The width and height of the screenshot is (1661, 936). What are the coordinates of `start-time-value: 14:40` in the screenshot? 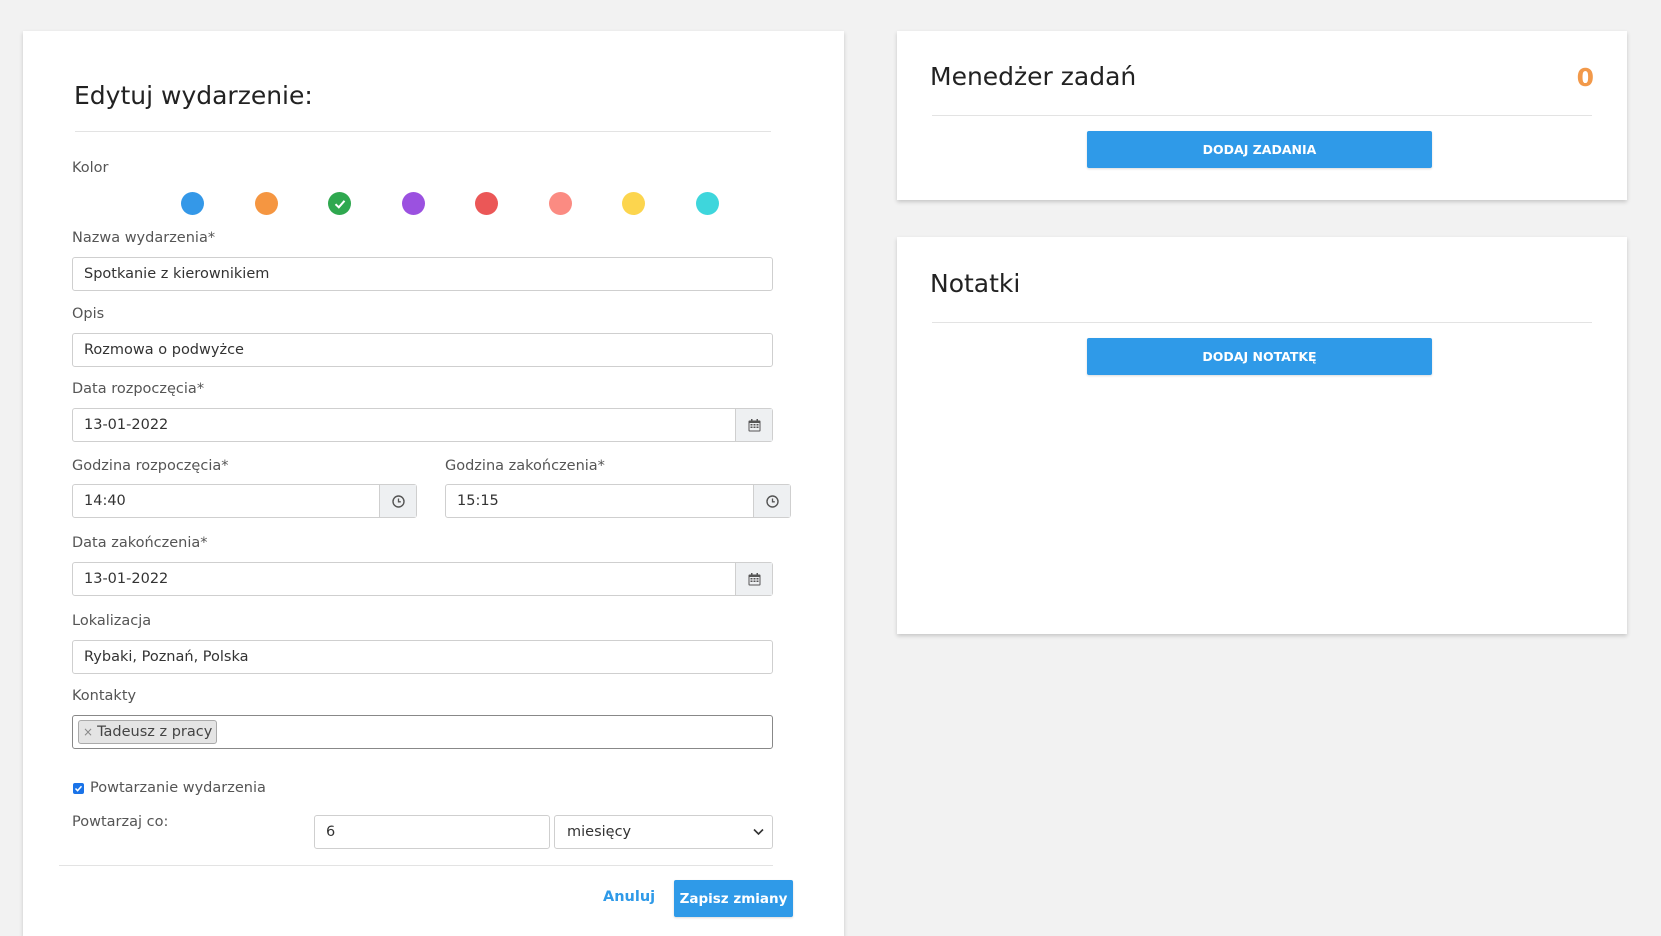 It's located at (105, 501).